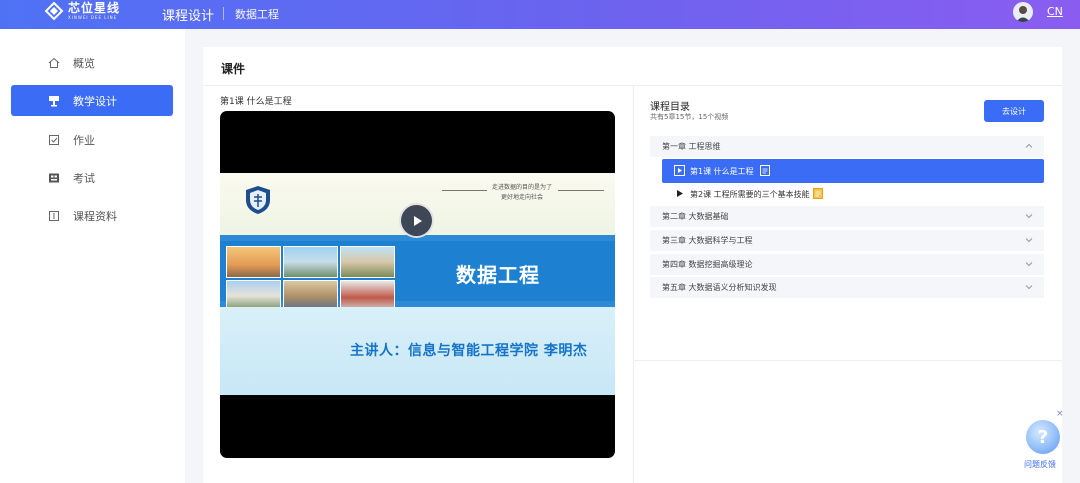 This screenshot has height=483, width=1080. Describe the element at coordinates (1043, 437) in the screenshot. I see `question-icon: ?` at that location.